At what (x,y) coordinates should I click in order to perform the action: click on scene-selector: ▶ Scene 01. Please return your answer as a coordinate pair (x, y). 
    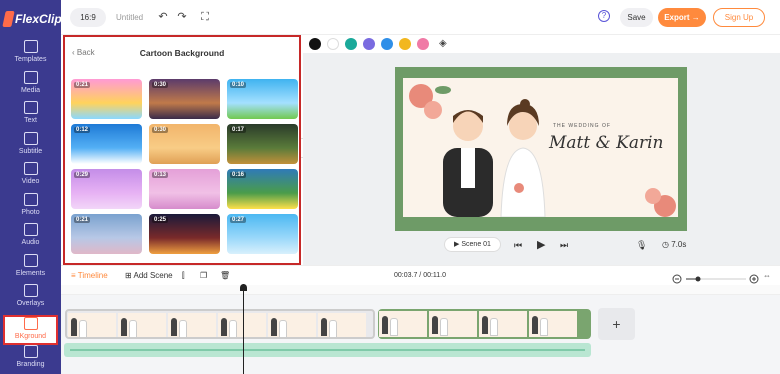
    Looking at the image, I should click on (472, 244).